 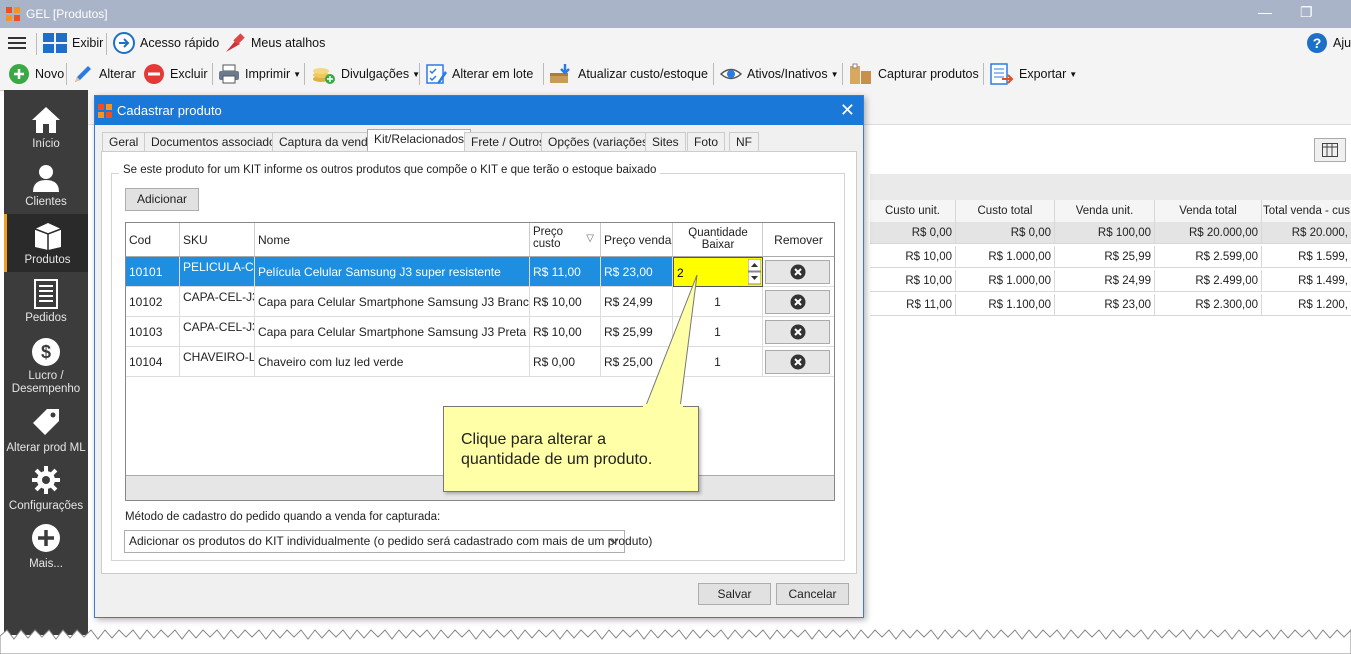 What do you see at coordinates (419, 141) in the screenshot?
I see `tab-kit-relacionados: Kit/Relacionados` at bounding box center [419, 141].